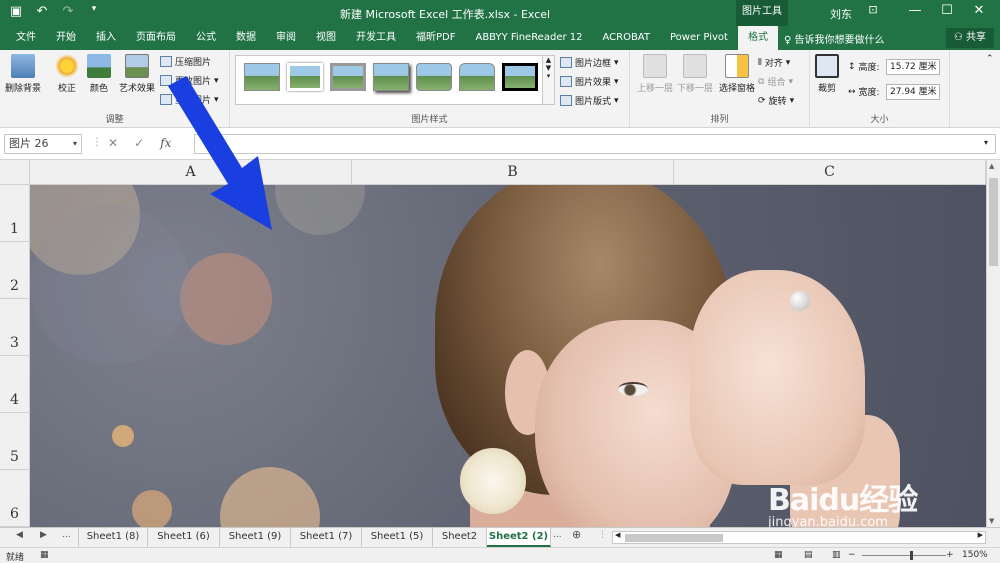 Image resolution: width=1000 pixels, height=563 pixels. What do you see at coordinates (699, 38) in the screenshot?
I see `tab-power-pivot: Power Pivot` at bounding box center [699, 38].